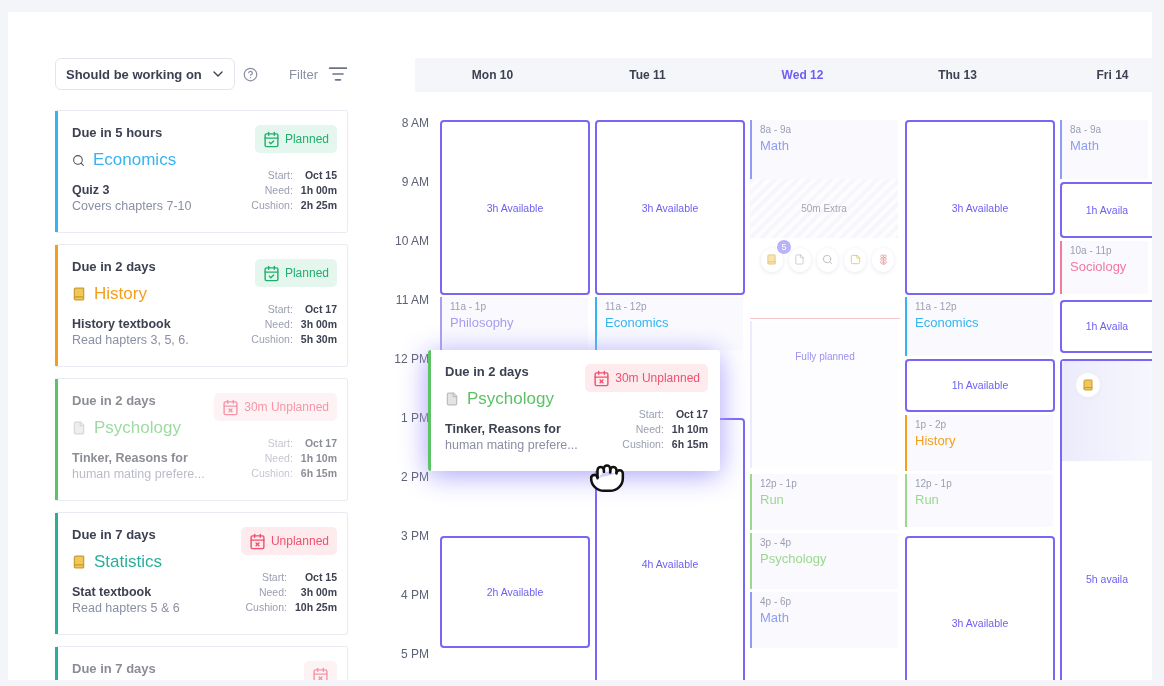 This screenshot has width=1164, height=686. I want to click on calendar-event: 3p - 4p Psychology, so click(824, 561).